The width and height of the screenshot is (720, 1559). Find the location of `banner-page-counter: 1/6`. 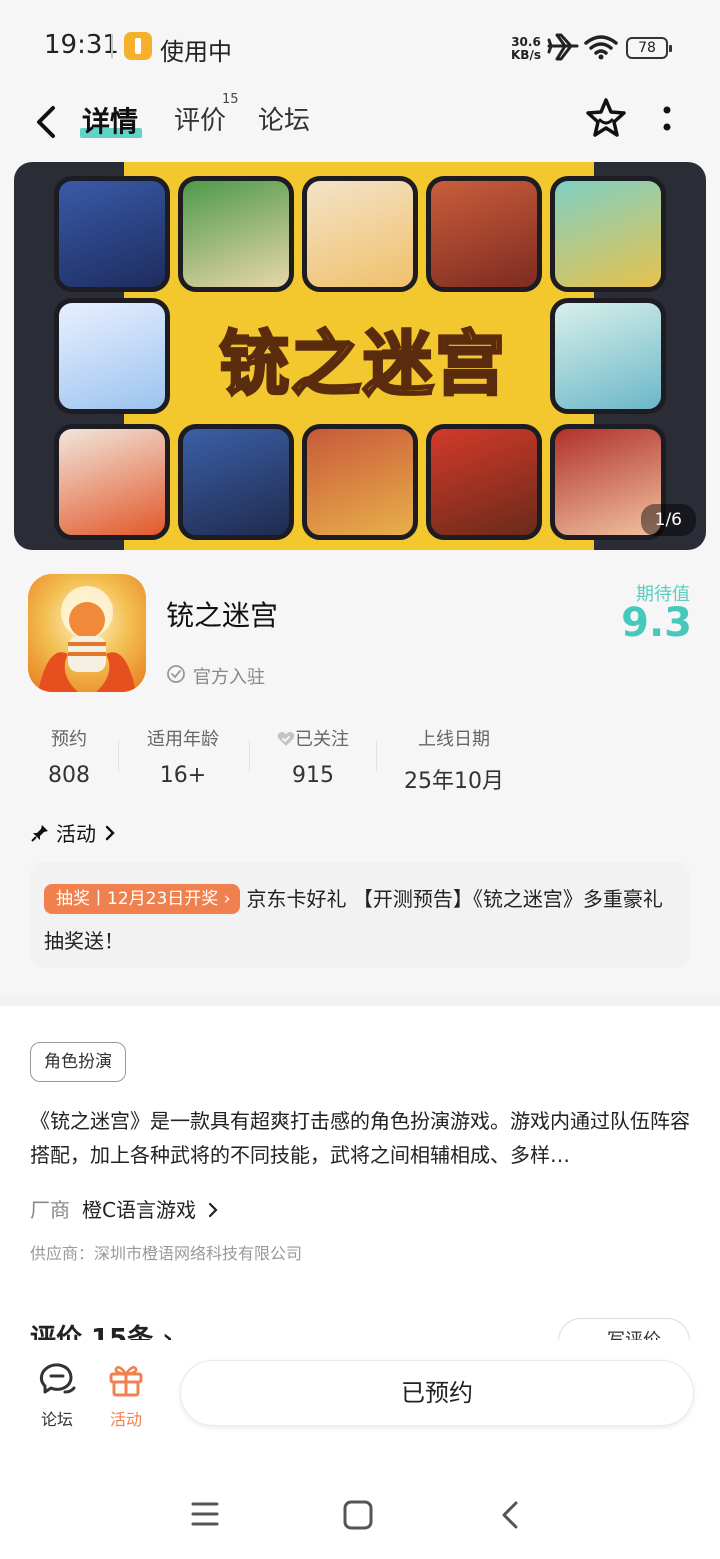

banner-page-counter: 1/6 is located at coordinates (668, 520).